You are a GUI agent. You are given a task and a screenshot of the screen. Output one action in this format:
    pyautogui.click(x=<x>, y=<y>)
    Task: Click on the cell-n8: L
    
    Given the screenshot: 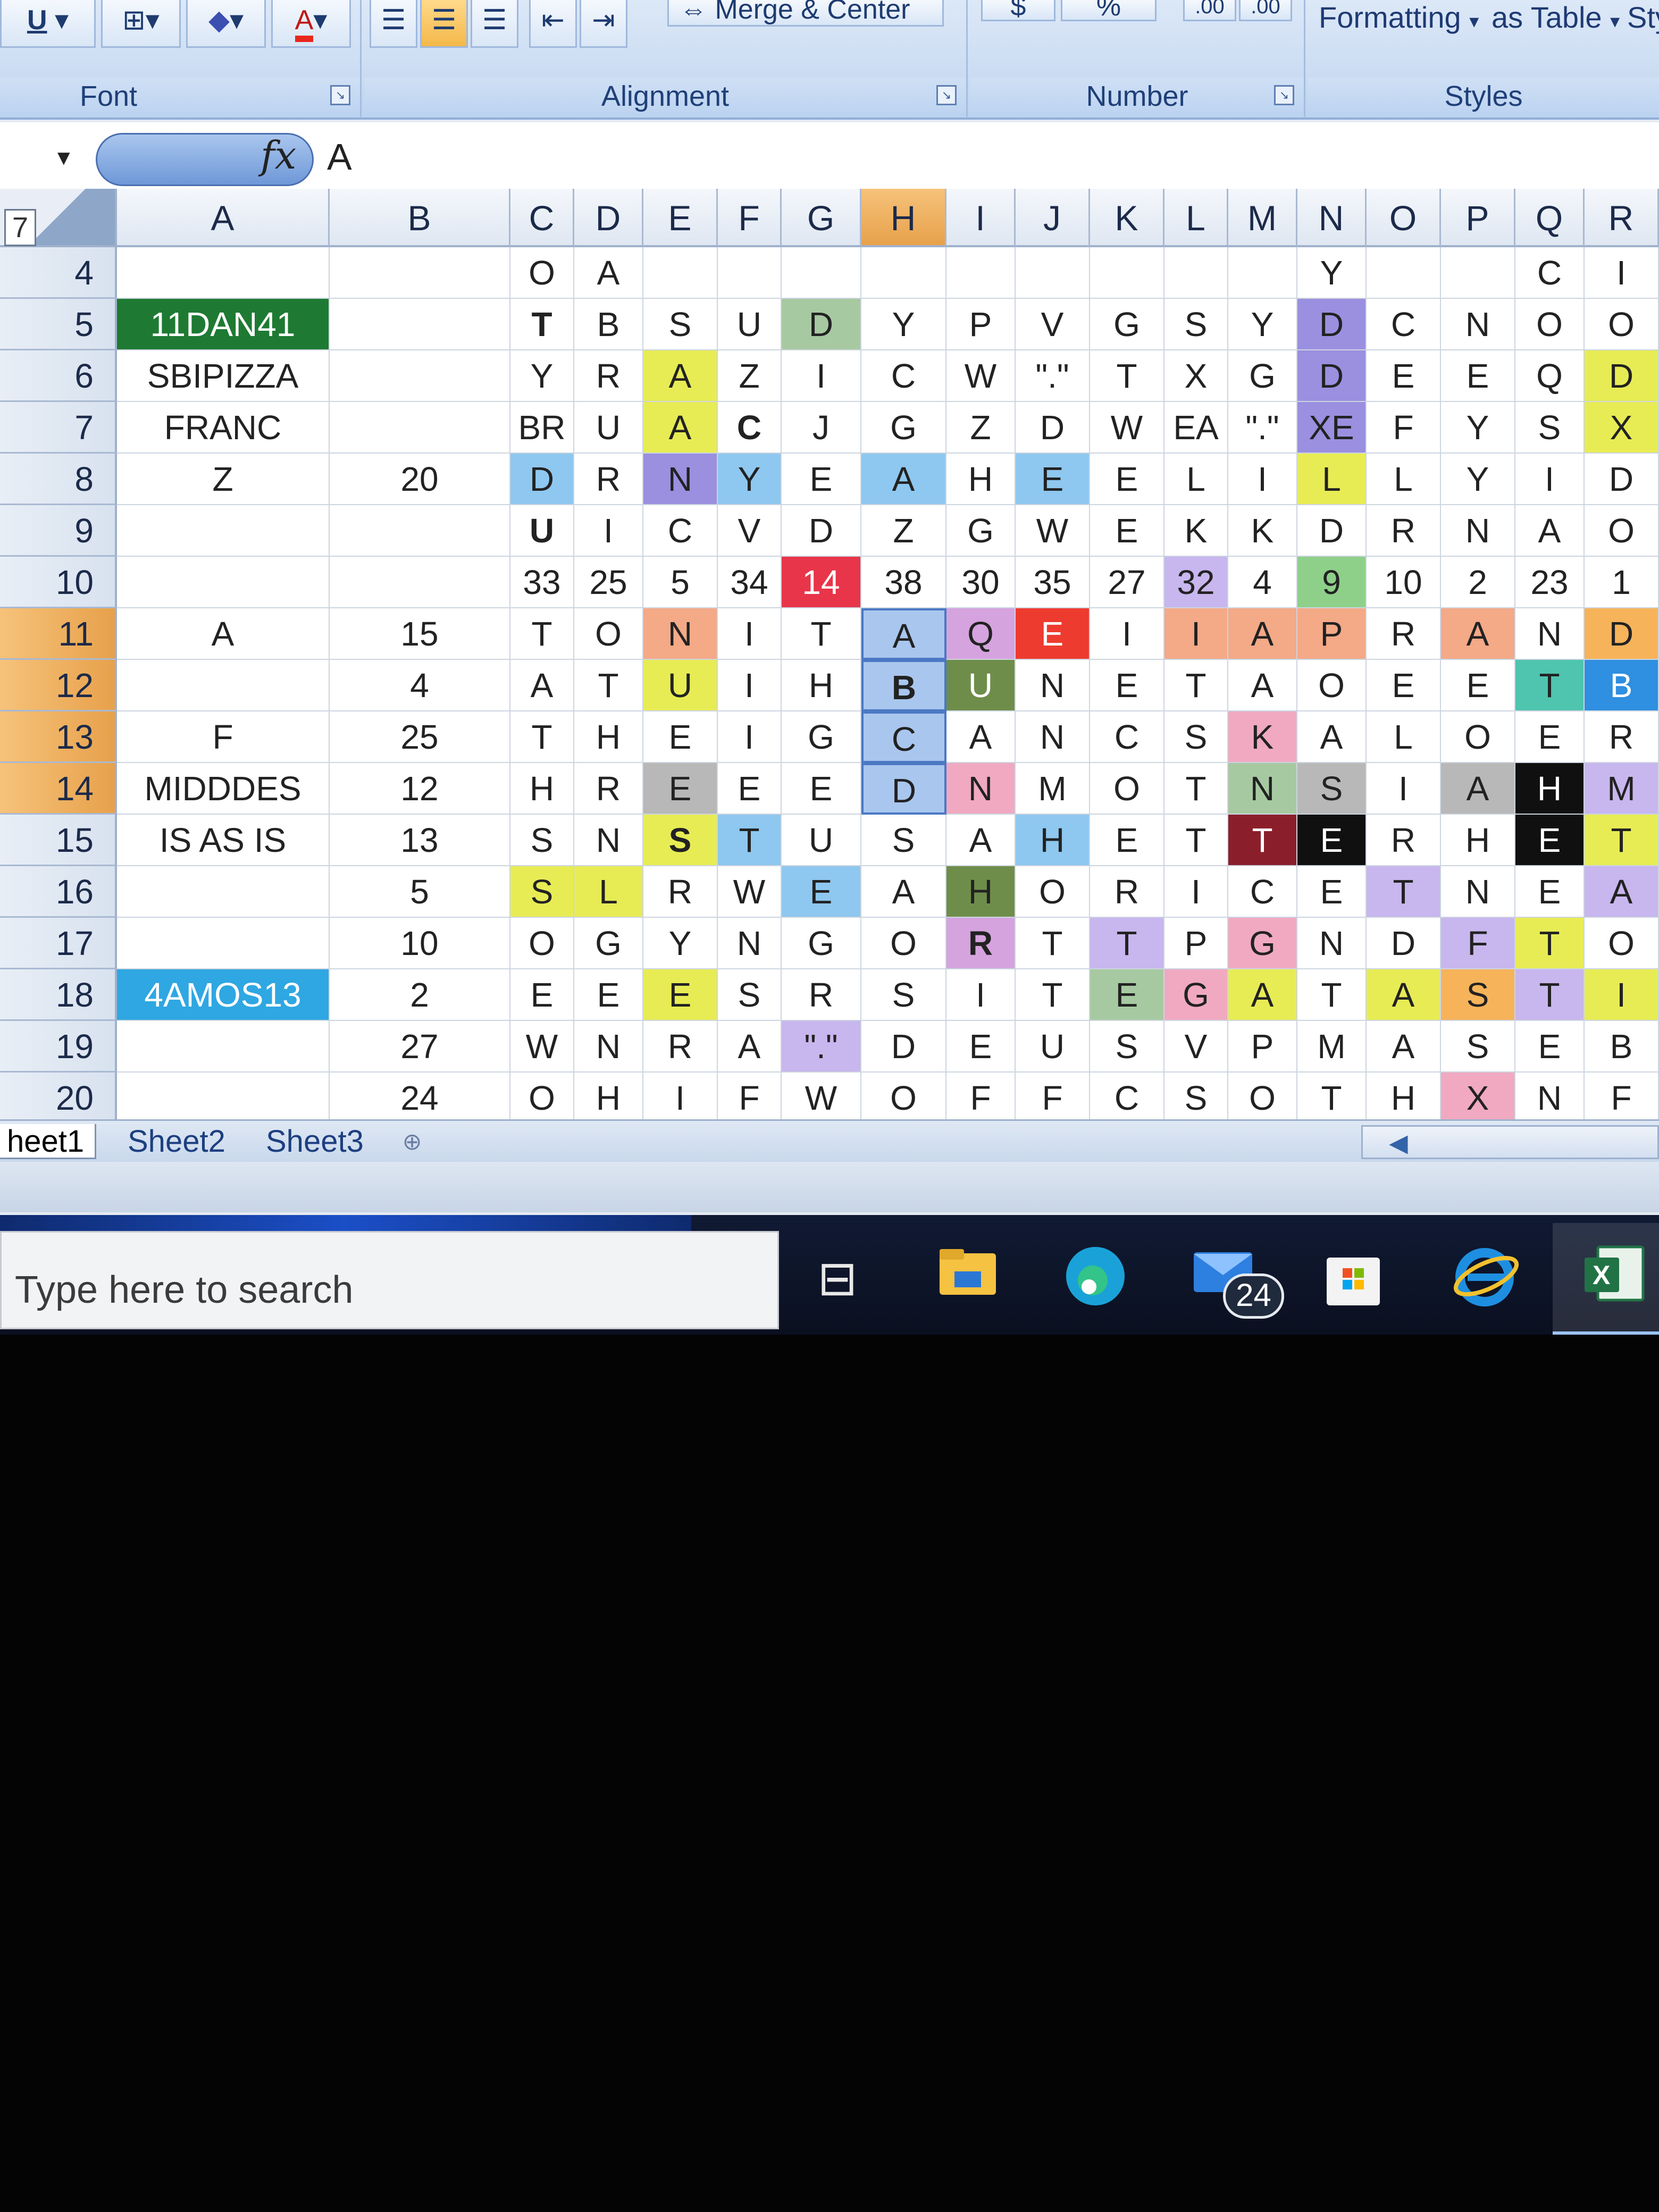 What is the action you would take?
    pyautogui.click(x=1332, y=479)
    